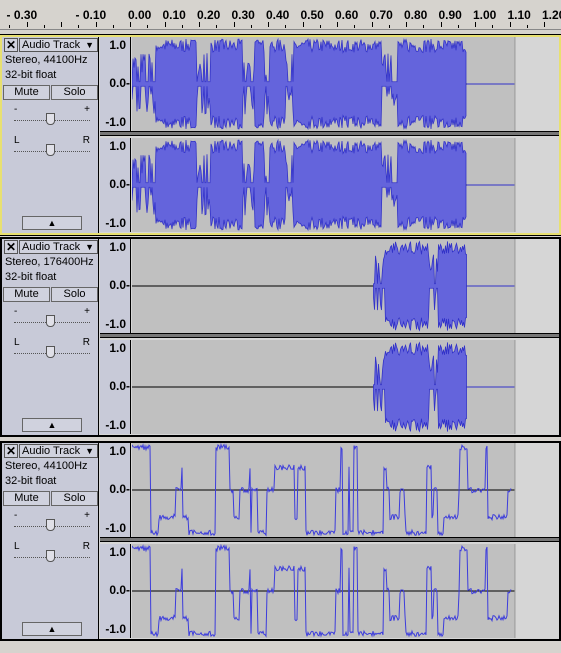  What do you see at coordinates (140, 15) in the screenshot?
I see `ruler-tick-label: 0.00` at bounding box center [140, 15].